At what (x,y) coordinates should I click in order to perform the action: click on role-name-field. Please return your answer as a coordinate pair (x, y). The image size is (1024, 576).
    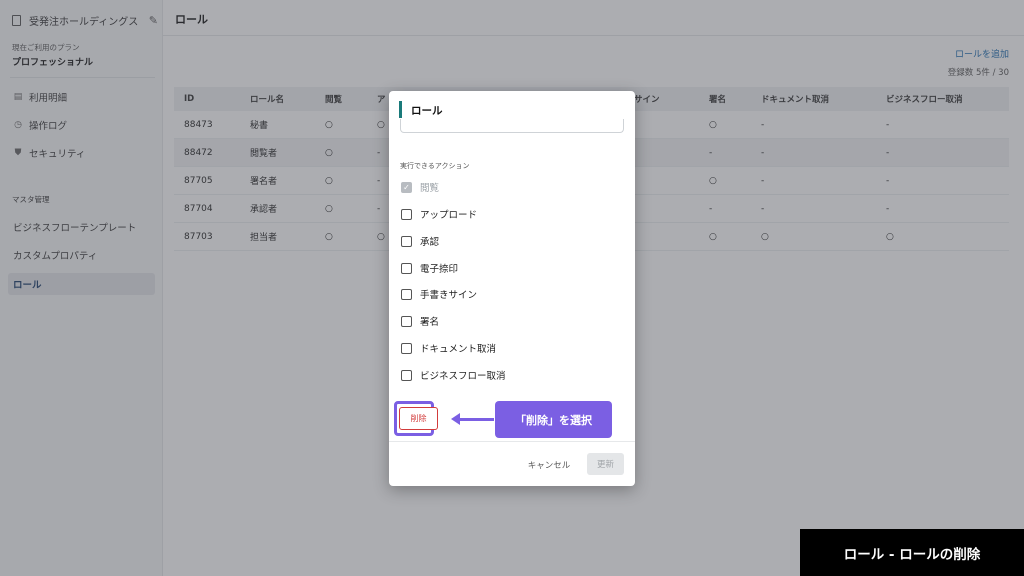
    Looking at the image, I should click on (512, 126).